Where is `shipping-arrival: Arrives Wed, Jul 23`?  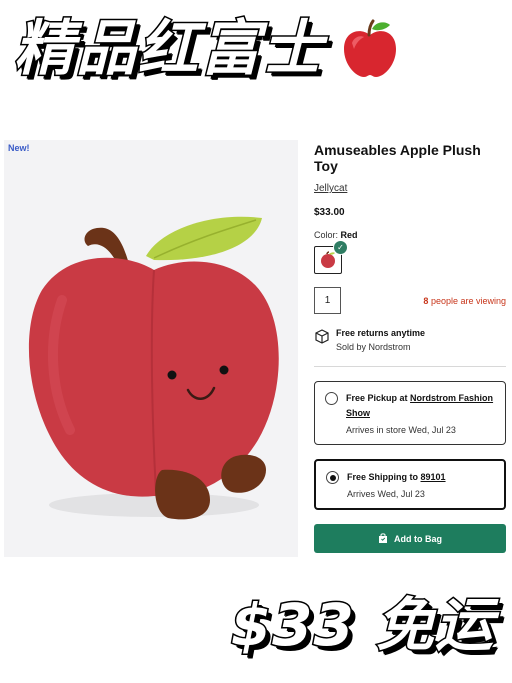
shipping-arrival: Arrives Wed, Jul 23 is located at coordinates (386, 494).